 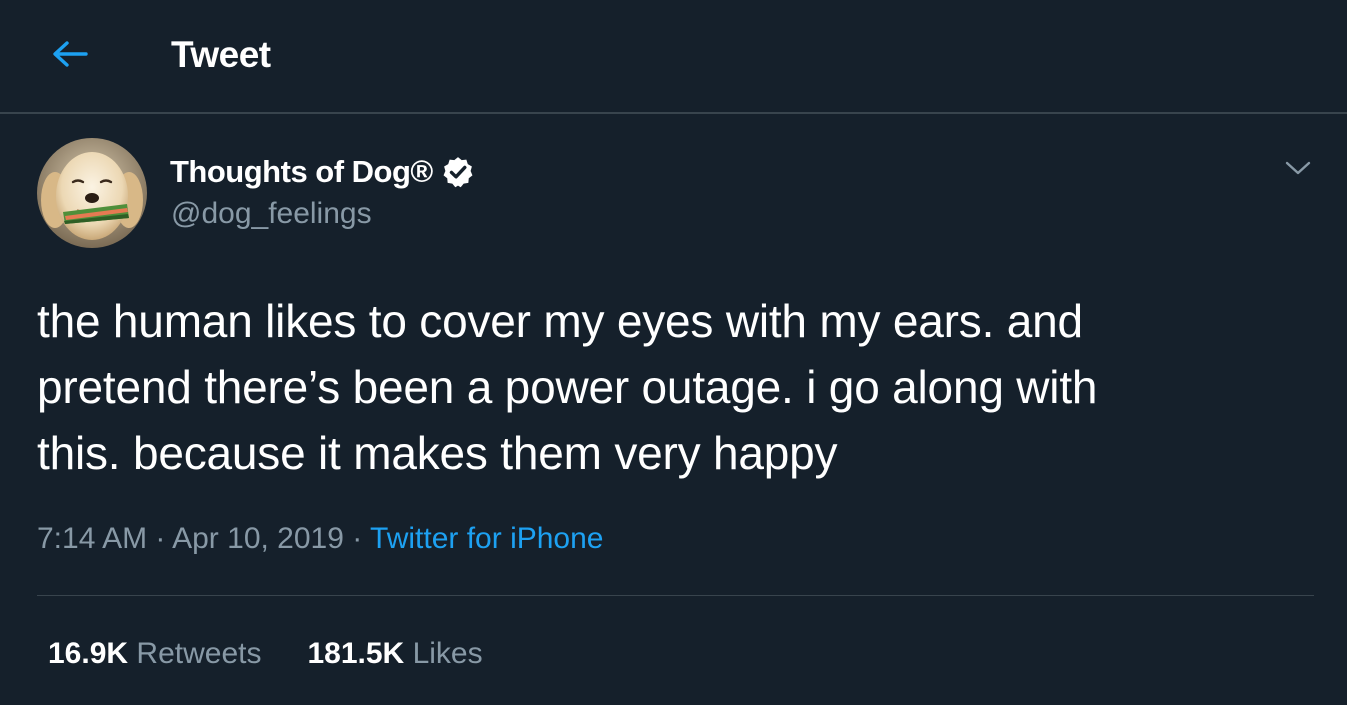 I want to click on verified-badge-icon, so click(x=458, y=172).